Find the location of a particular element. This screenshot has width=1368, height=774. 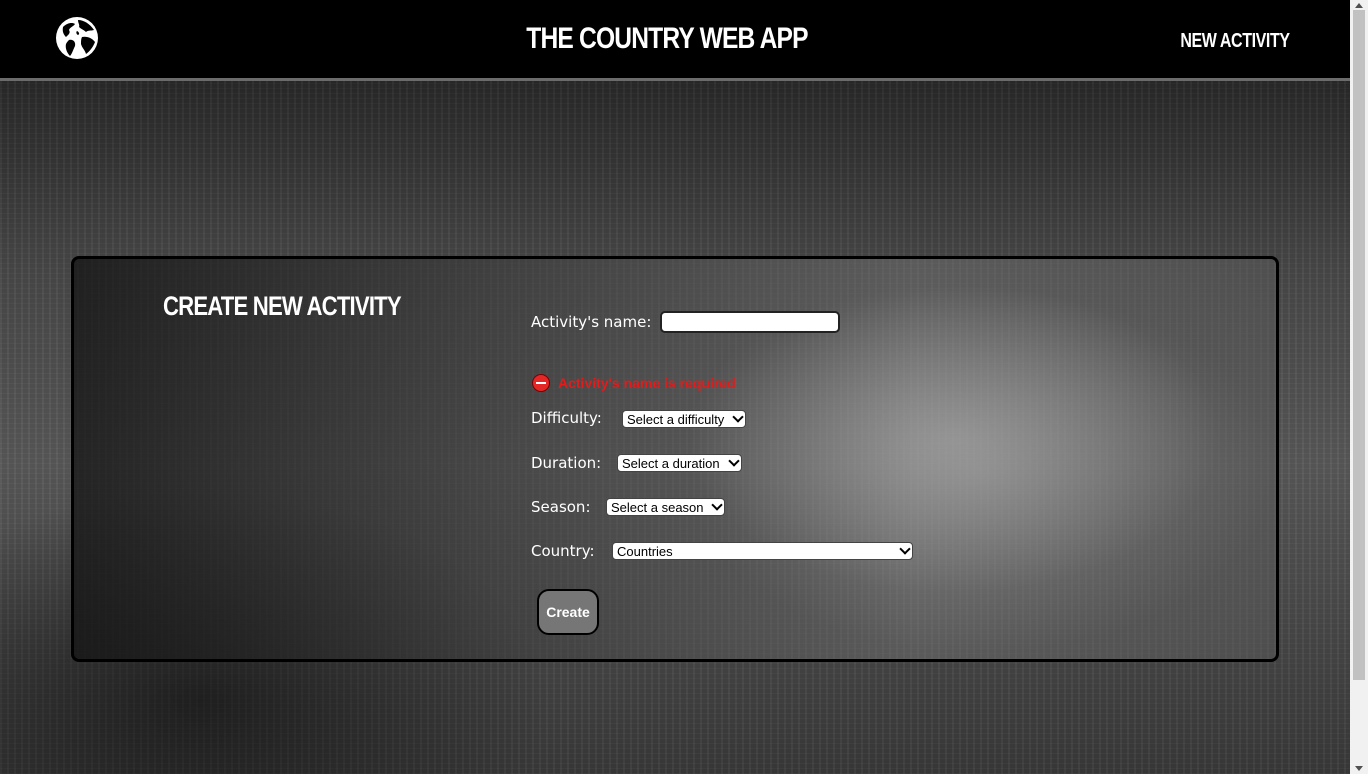

no-entry-icon is located at coordinates (541, 383).